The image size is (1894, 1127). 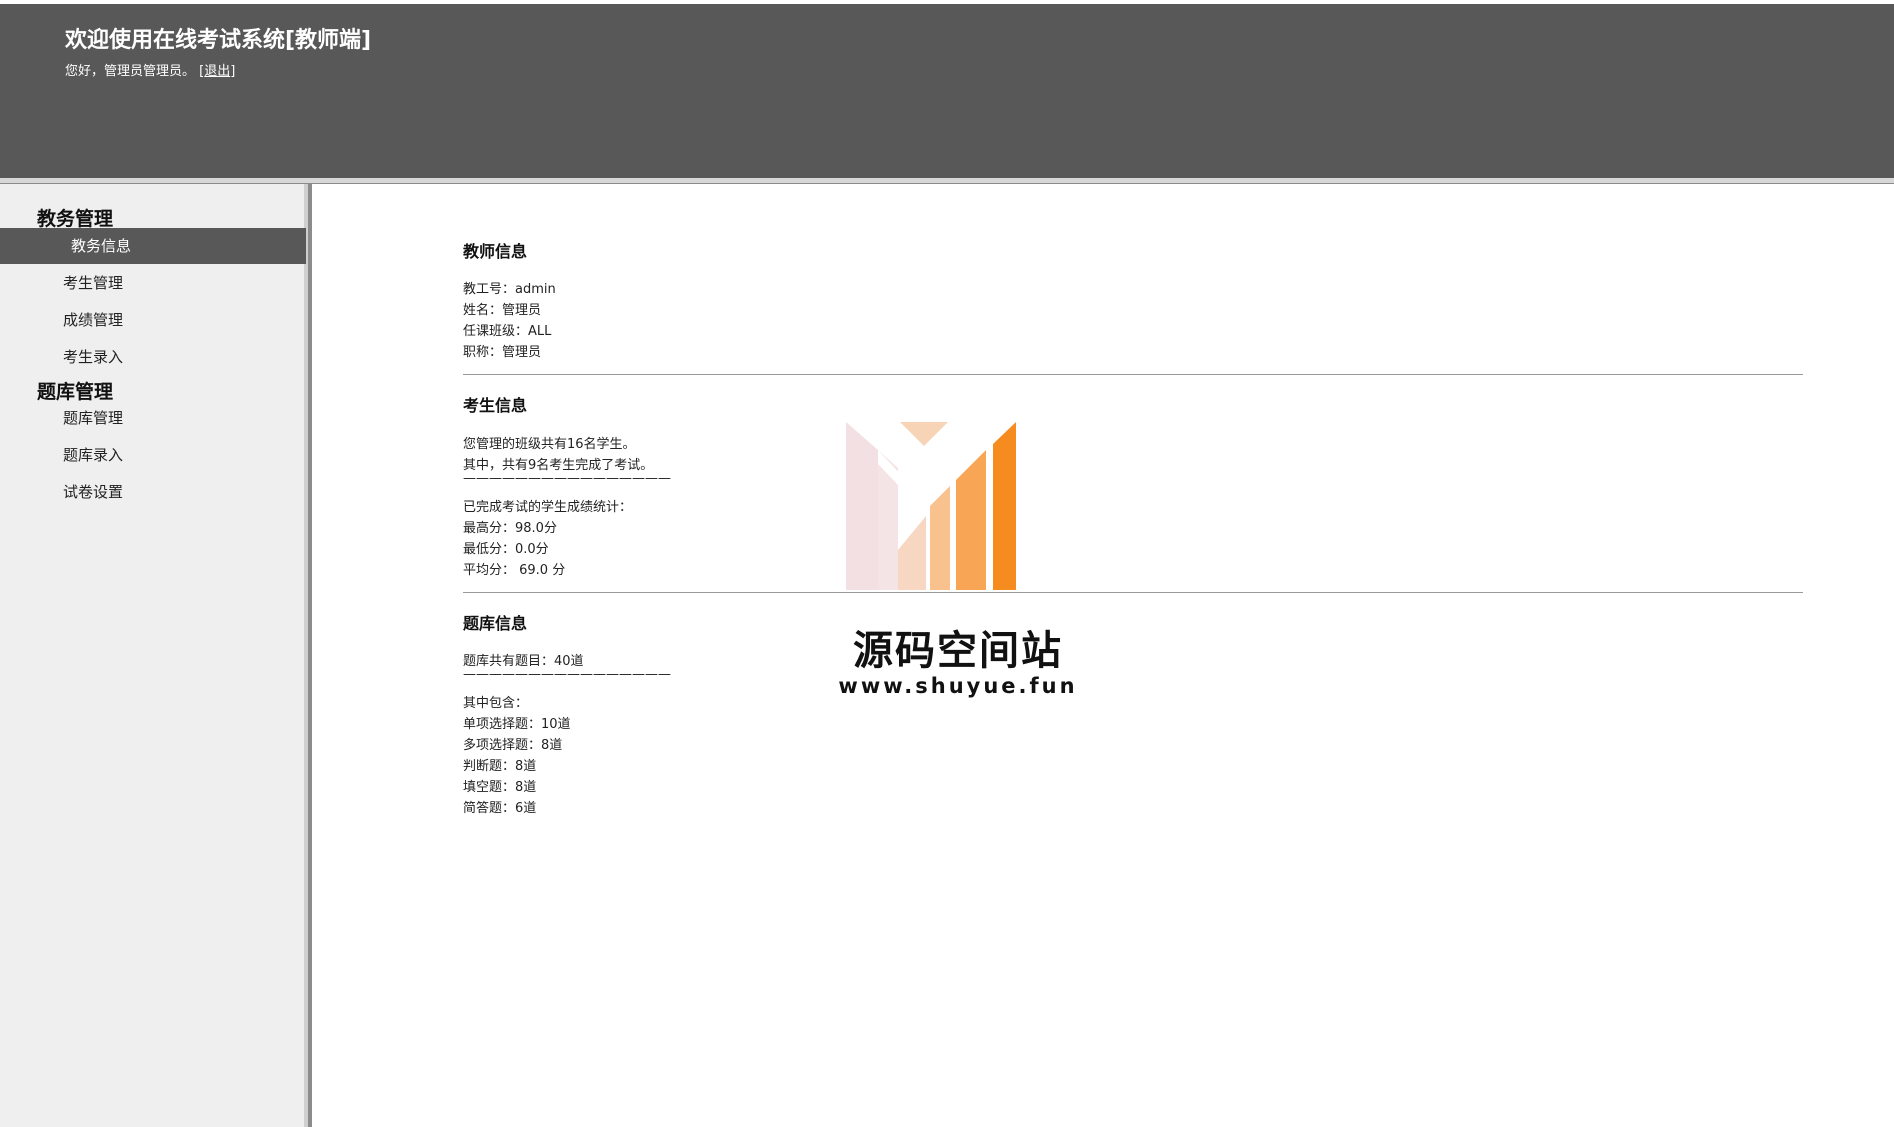 I want to click on teacher-title: 职称：管理员, so click(x=502, y=352).